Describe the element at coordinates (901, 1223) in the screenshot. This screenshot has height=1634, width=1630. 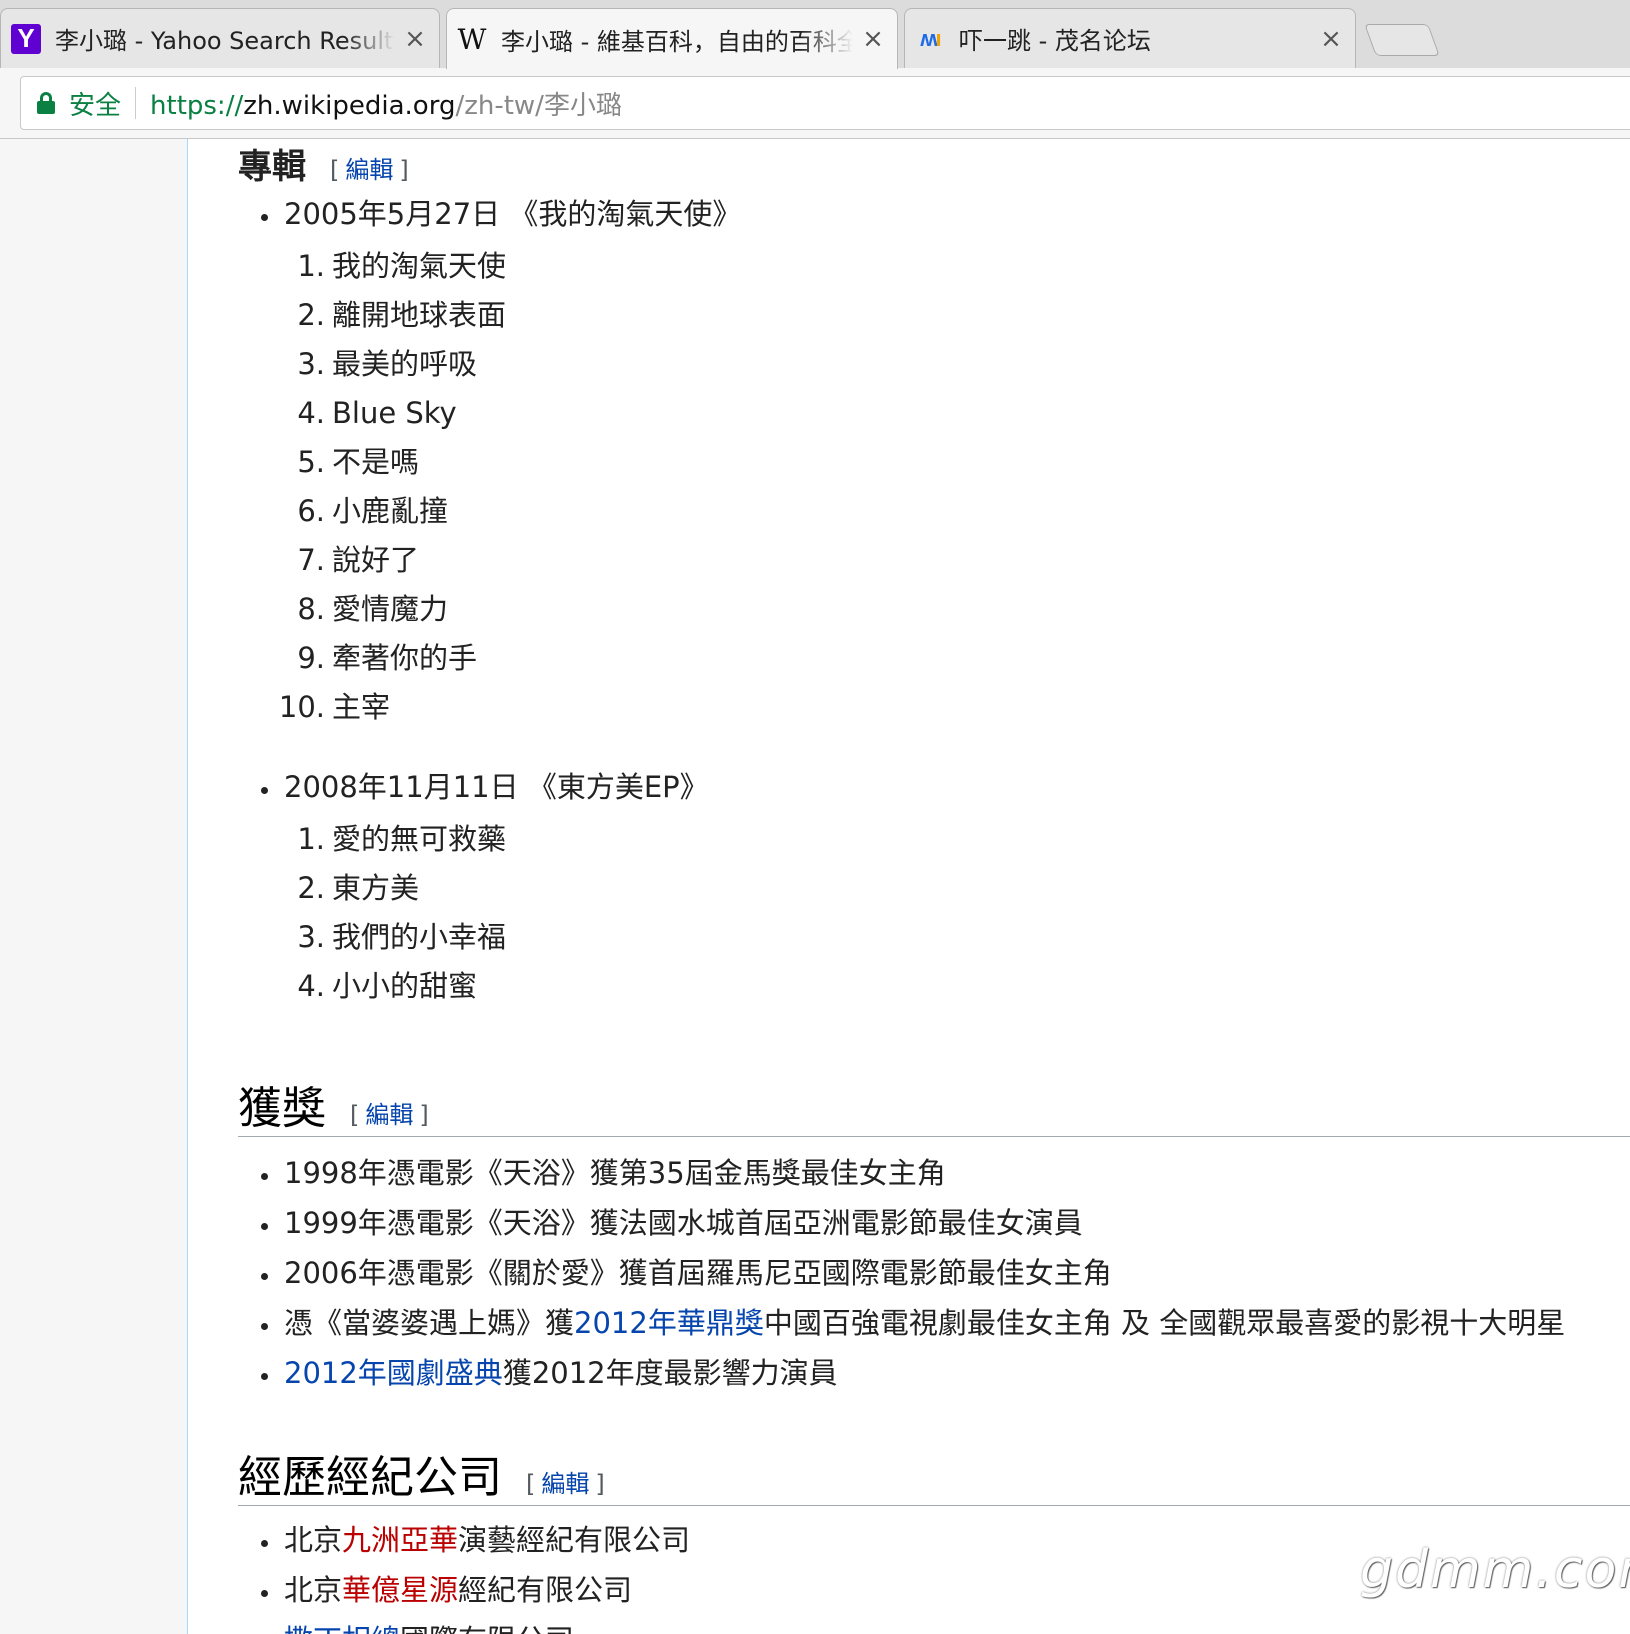
I see `award-item: 1999年憑電影《天浴》獲法國水城首屆亞洲電影節最佳女演員` at that location.